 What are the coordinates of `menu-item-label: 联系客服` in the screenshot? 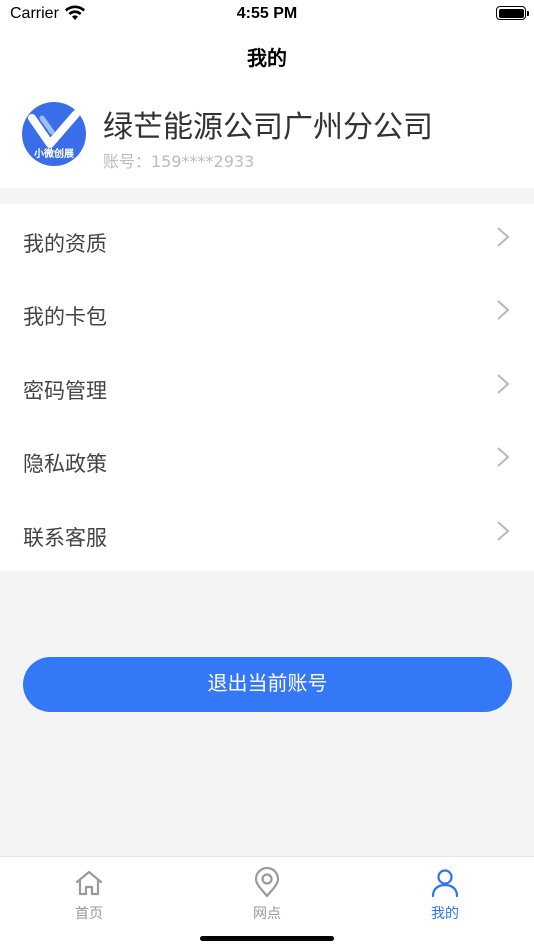 It's located at (65, 537).